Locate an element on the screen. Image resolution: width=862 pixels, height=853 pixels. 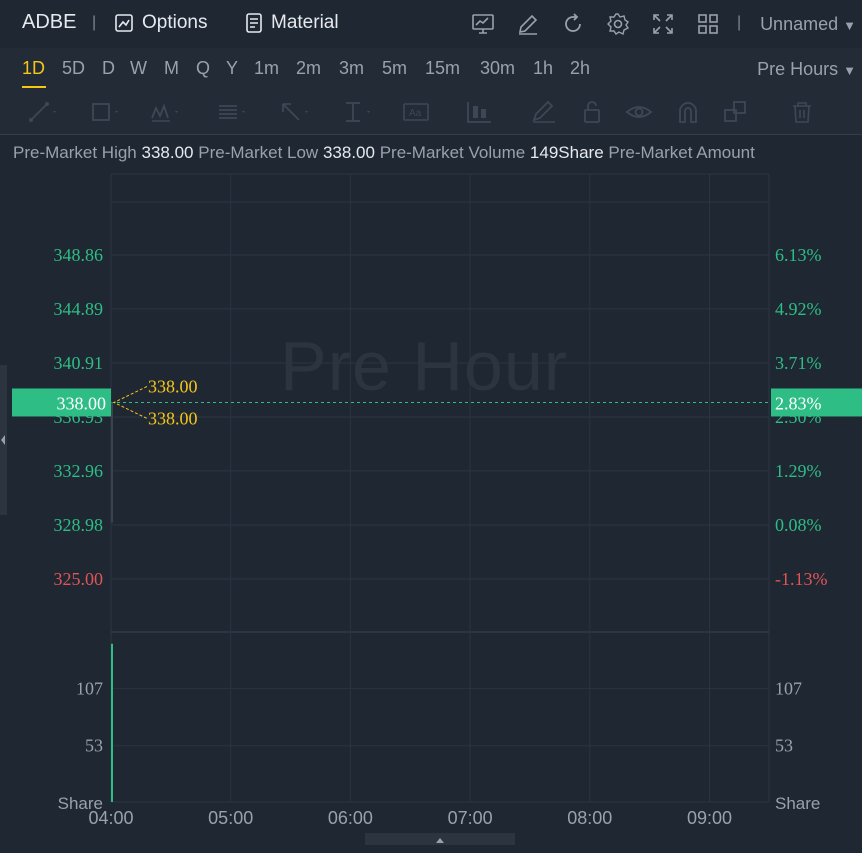
interval-5m: 5m is located at coordinates (394, 68).